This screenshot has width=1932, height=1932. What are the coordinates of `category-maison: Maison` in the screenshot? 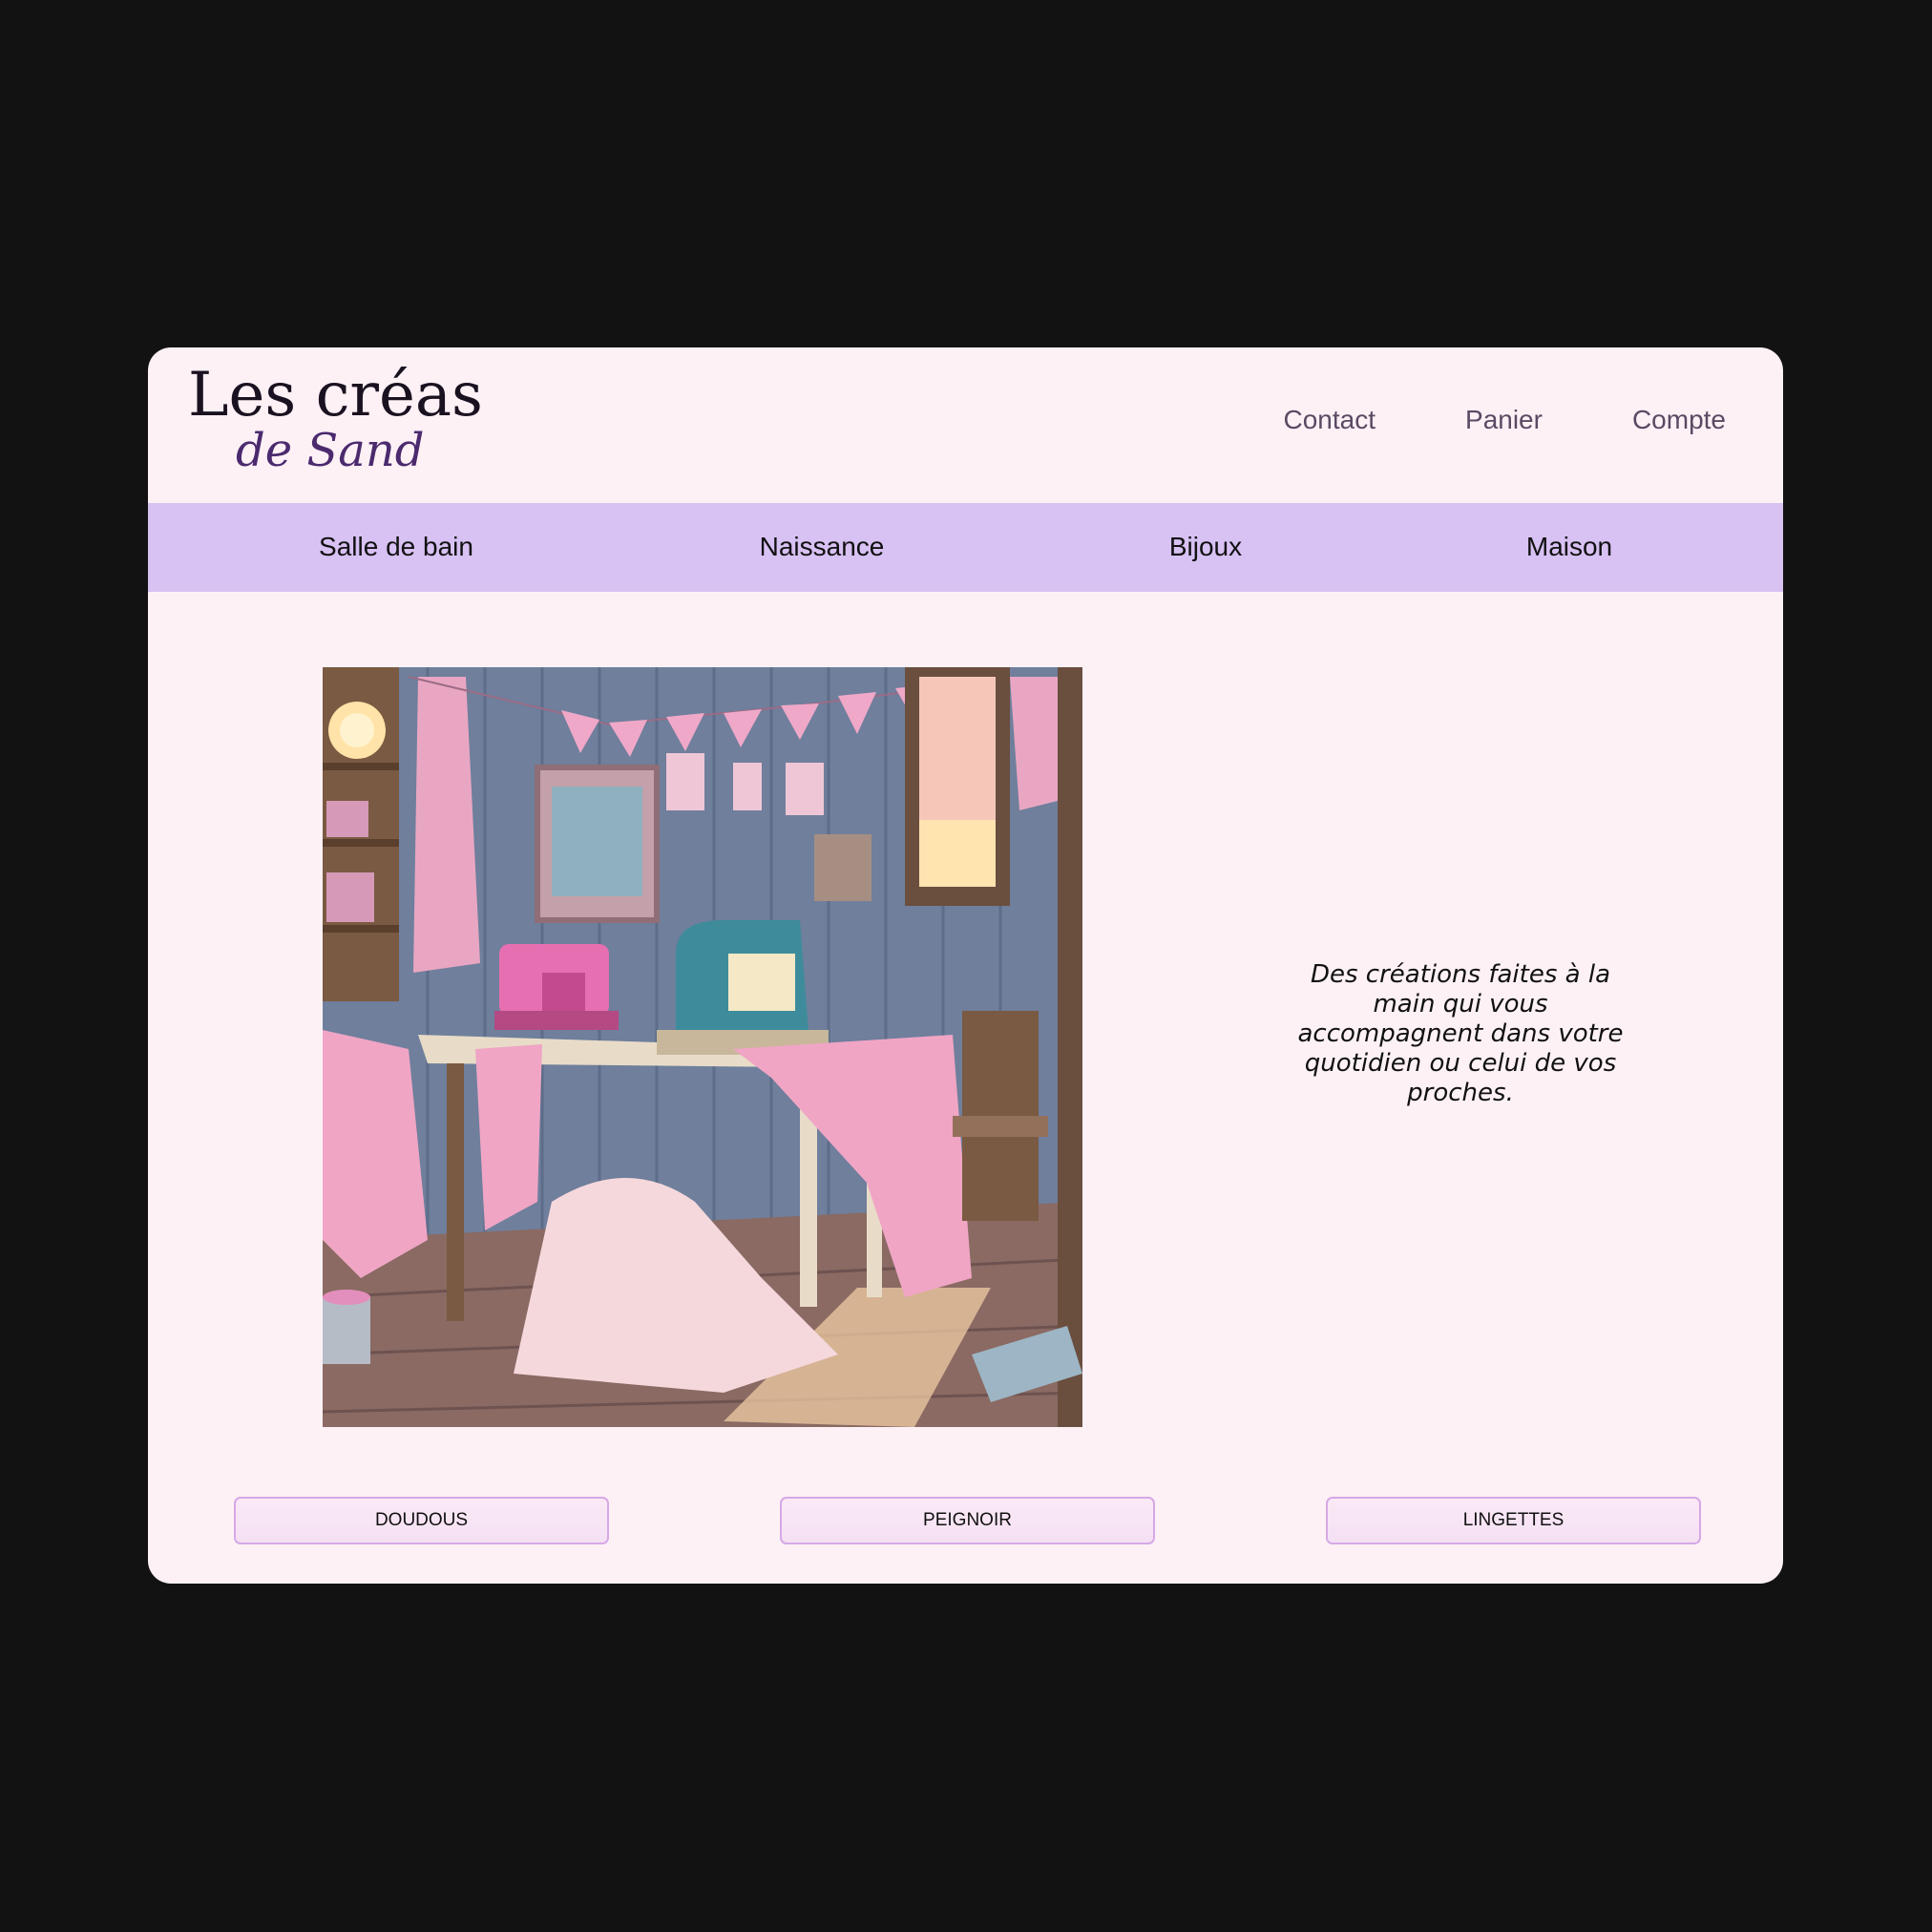 It's located at (1569, 547).